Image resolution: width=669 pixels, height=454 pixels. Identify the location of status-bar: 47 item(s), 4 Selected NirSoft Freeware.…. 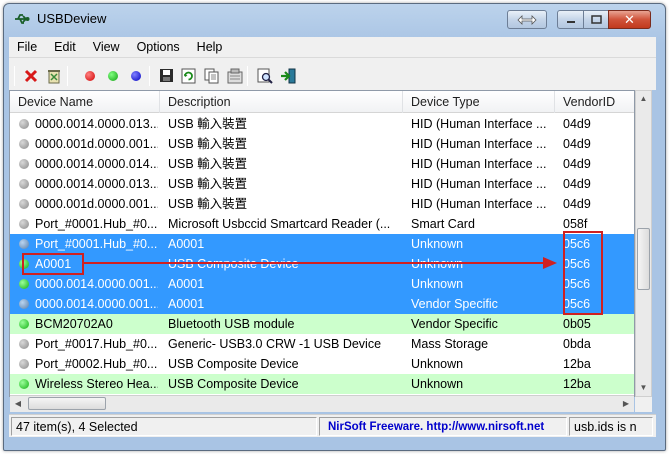
(332, 425).